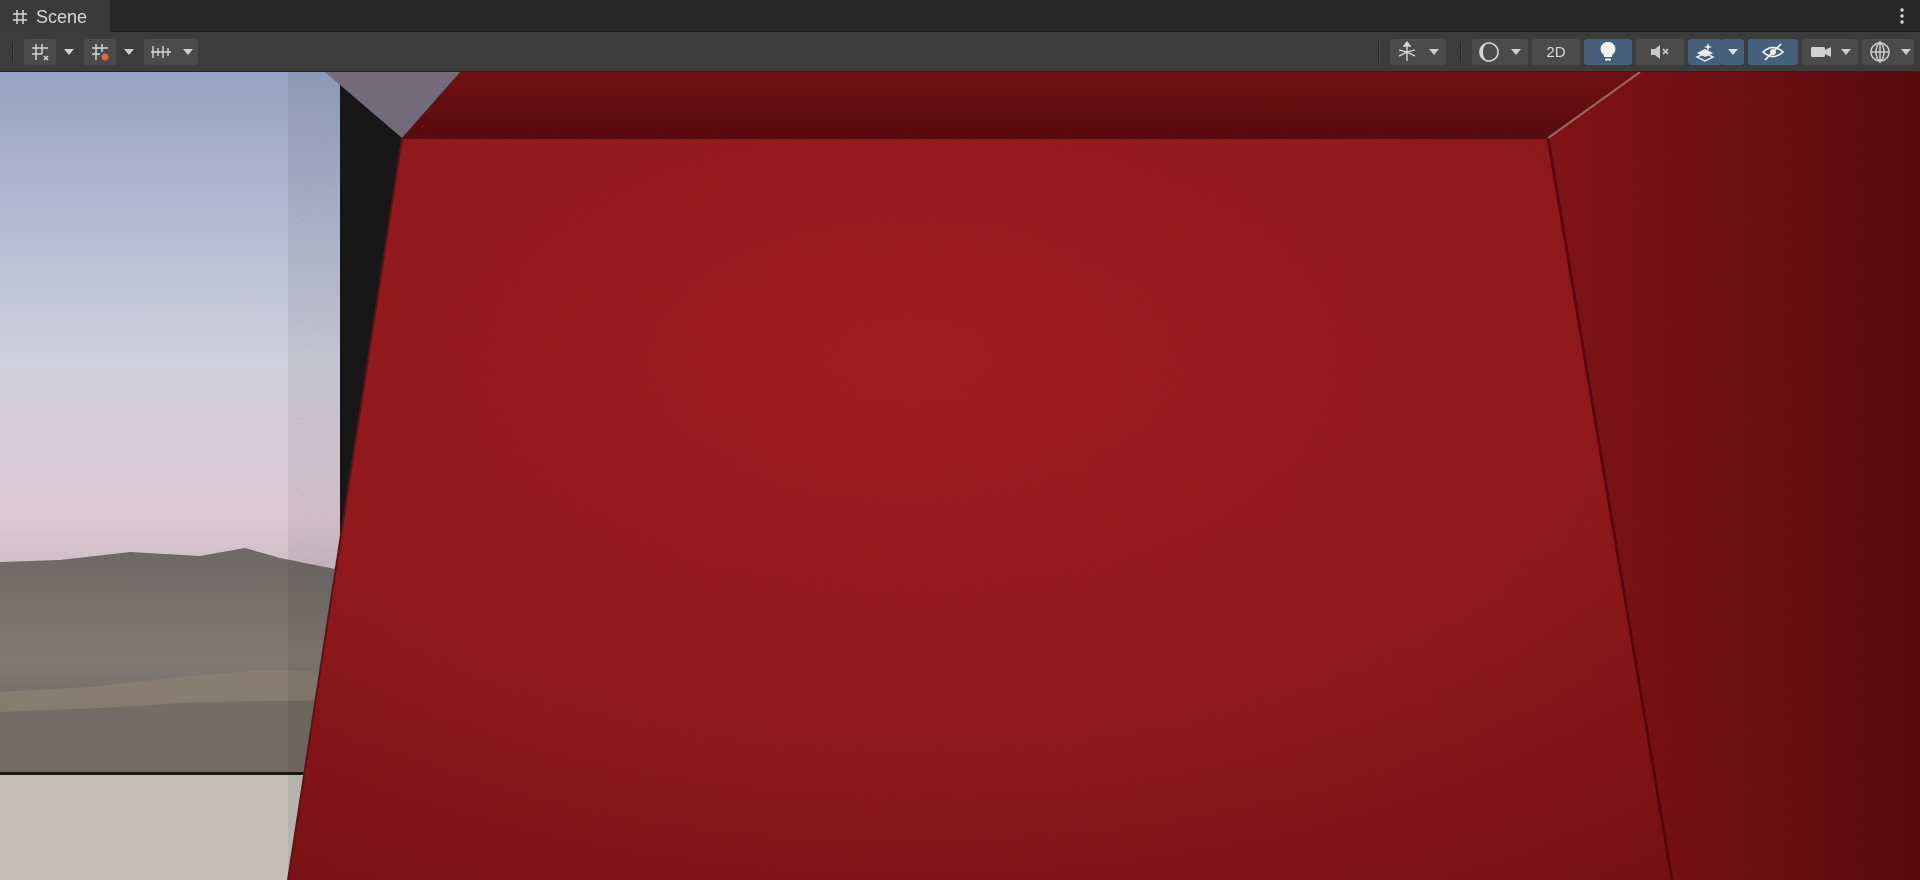 The width and height of the screenshot is (1920, 880). I want to click on gizmo-globe-icon, so click(1880, 52).